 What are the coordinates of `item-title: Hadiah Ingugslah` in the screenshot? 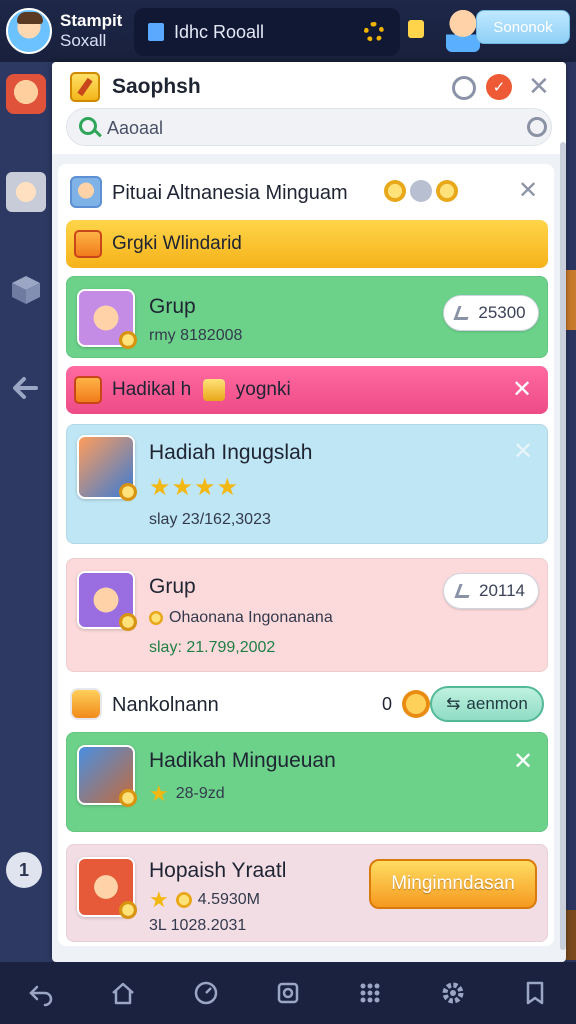 It's located at (231, 452).